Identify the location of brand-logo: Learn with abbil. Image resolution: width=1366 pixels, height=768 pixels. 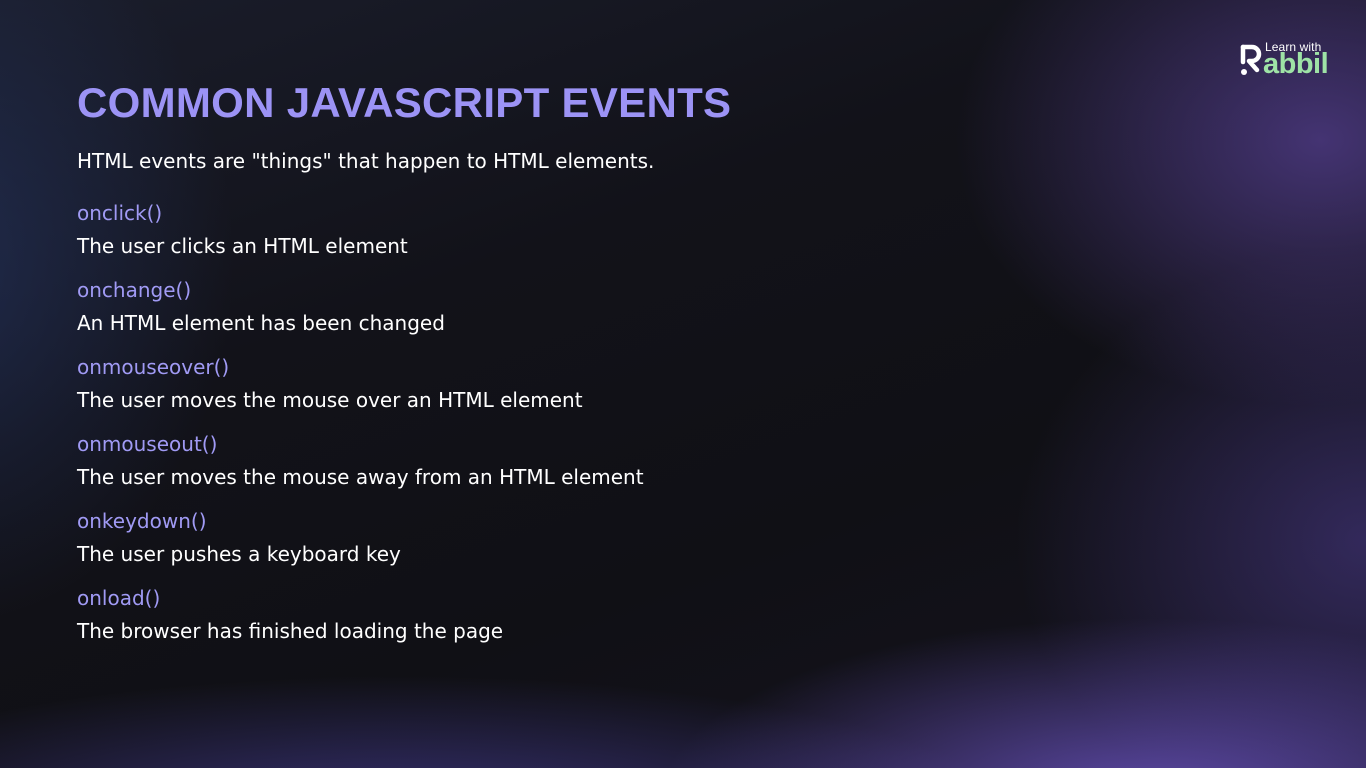
(1290, 60).